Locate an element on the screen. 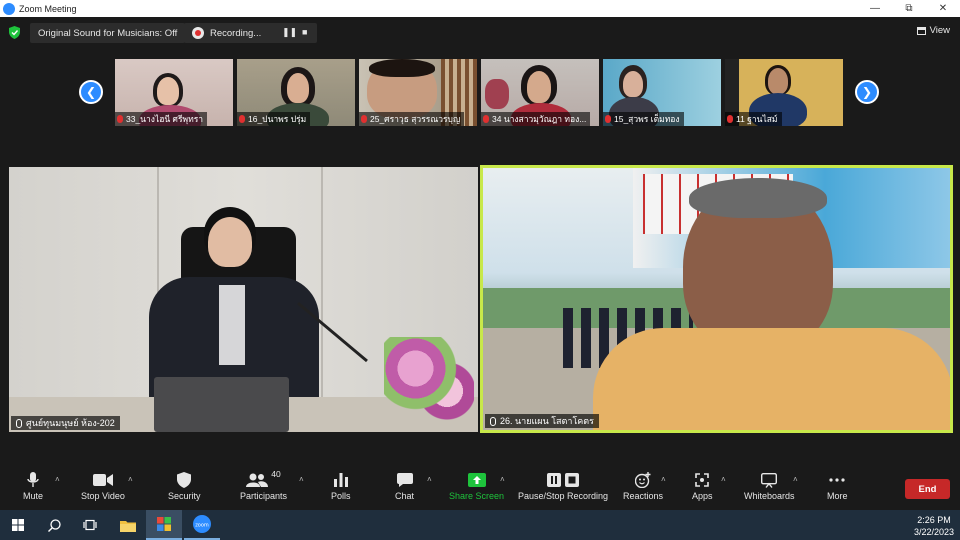  stop-video-label: Stop Video is located at coordinates (103, 496).